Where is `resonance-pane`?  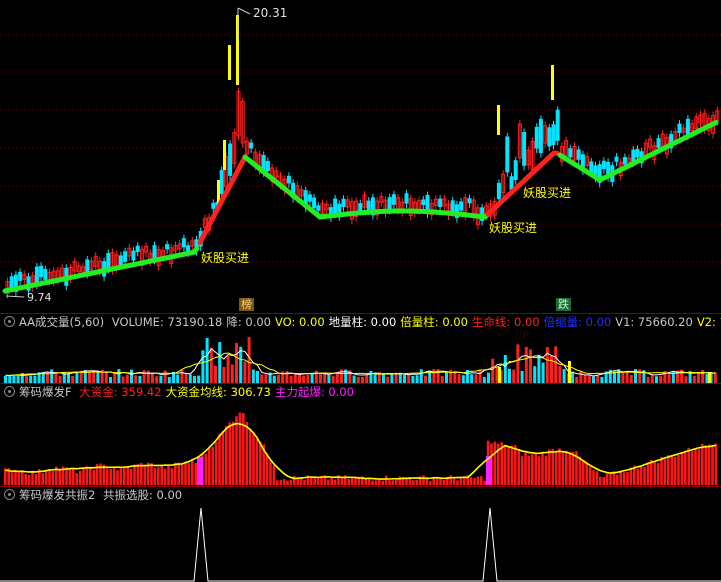 resonance-pane is located at coordinates (360, 543).